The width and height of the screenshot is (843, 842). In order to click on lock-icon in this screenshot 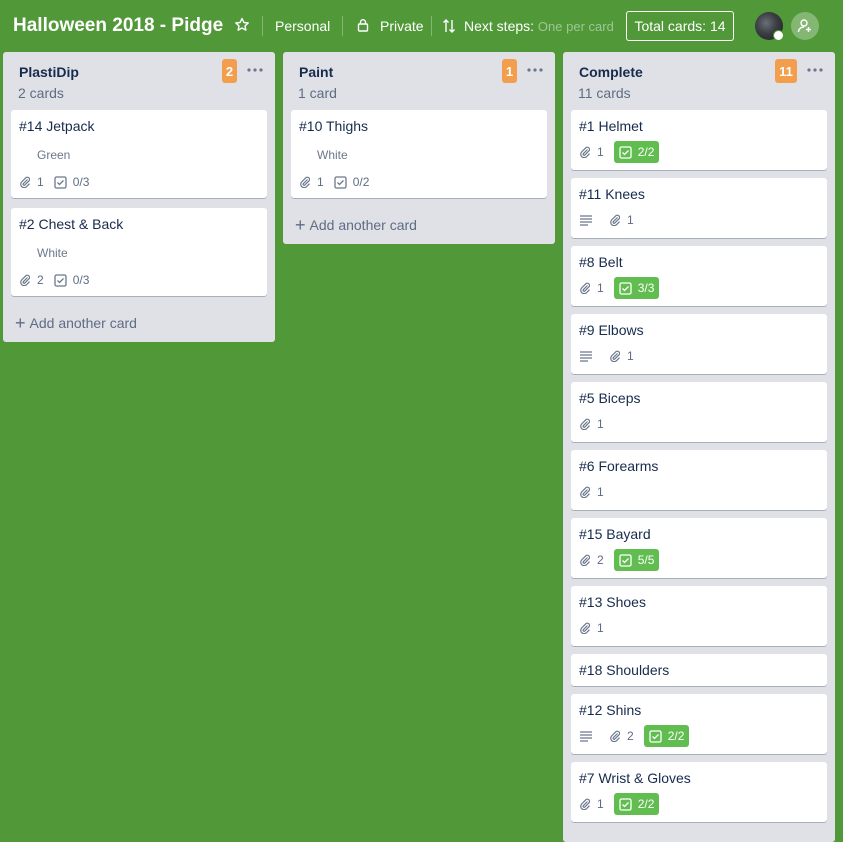, I will do `click(363, 25)`.